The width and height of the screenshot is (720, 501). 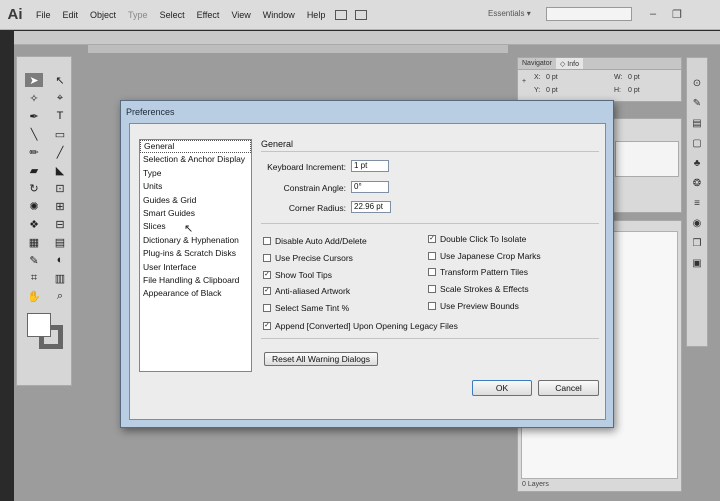 I want to click on menu-help: Help, so click(x=316, y=15).